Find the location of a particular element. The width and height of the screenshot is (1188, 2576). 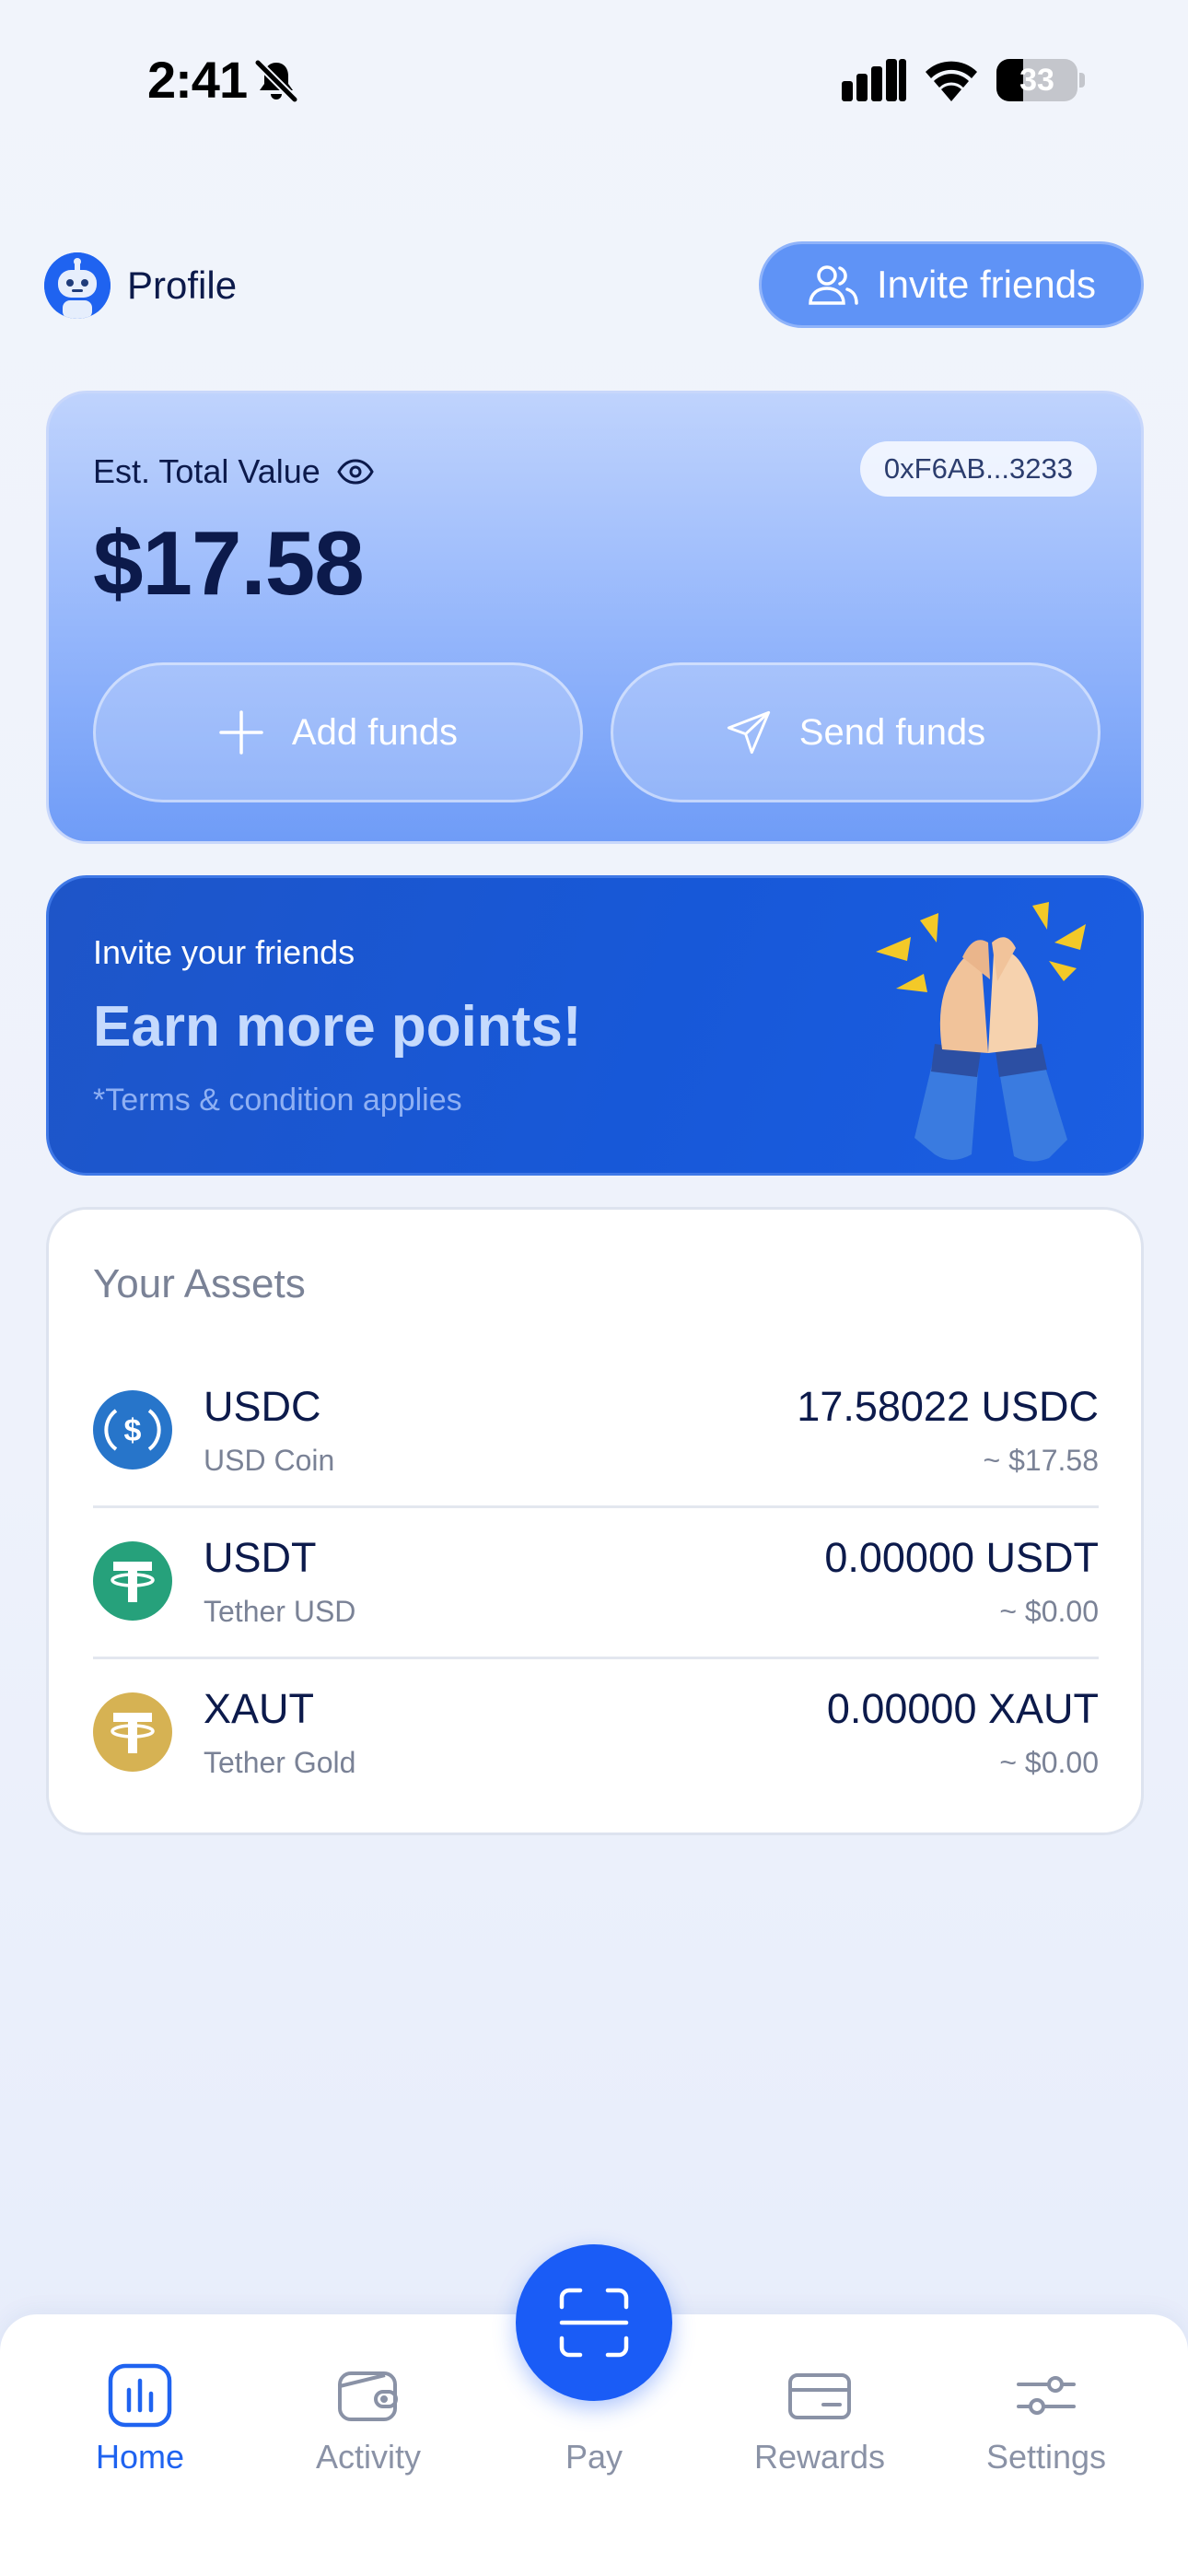

tab-settings: Settings is located at coordinates (1046, 2410).